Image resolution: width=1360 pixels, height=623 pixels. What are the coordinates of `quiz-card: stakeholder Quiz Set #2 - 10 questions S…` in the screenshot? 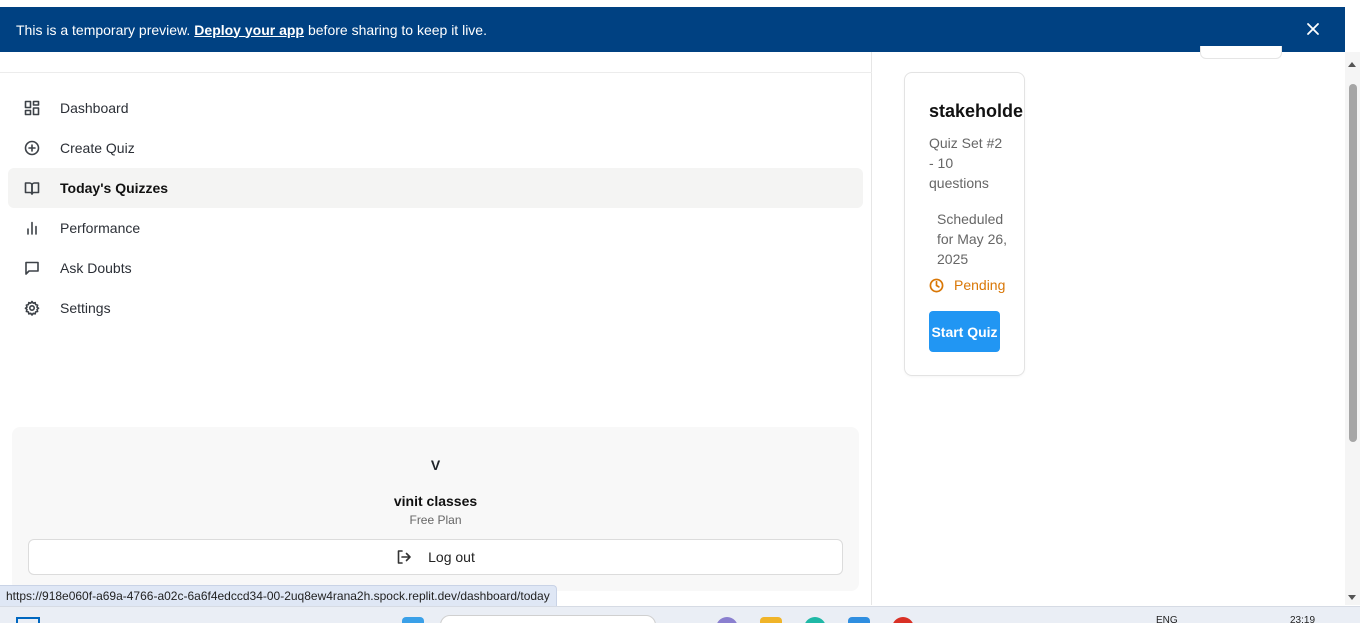 It's located at (964, 224).